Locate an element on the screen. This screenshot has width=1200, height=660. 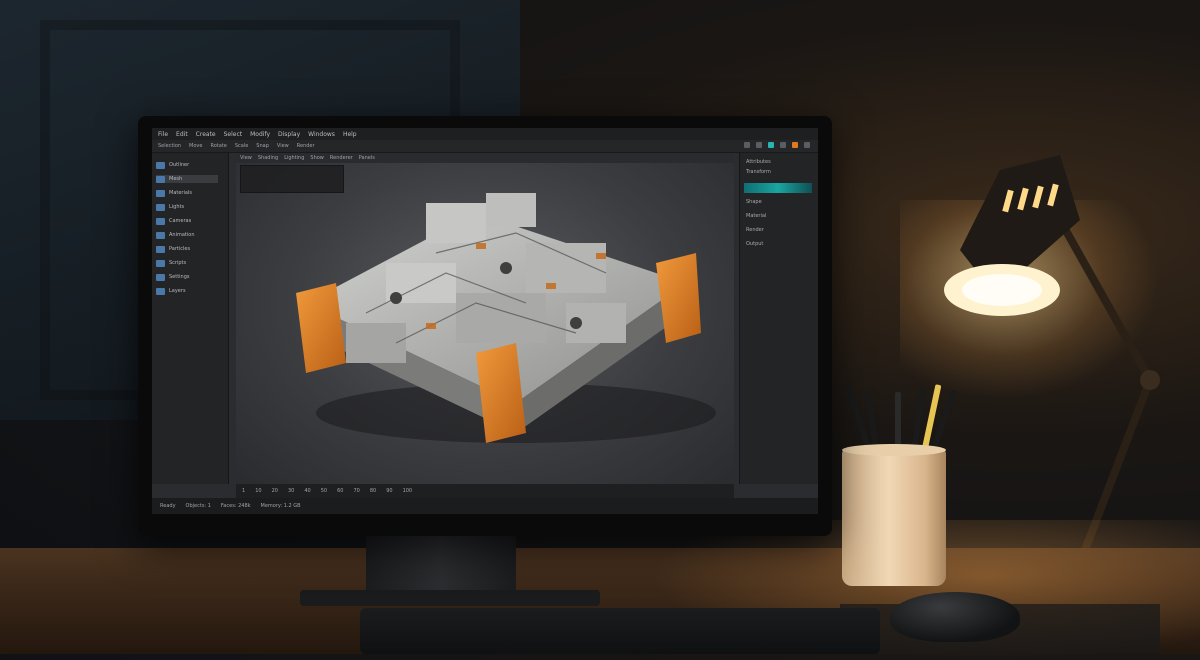
vp-menu-renderer: Renderer is located at coordinates (341, 158).